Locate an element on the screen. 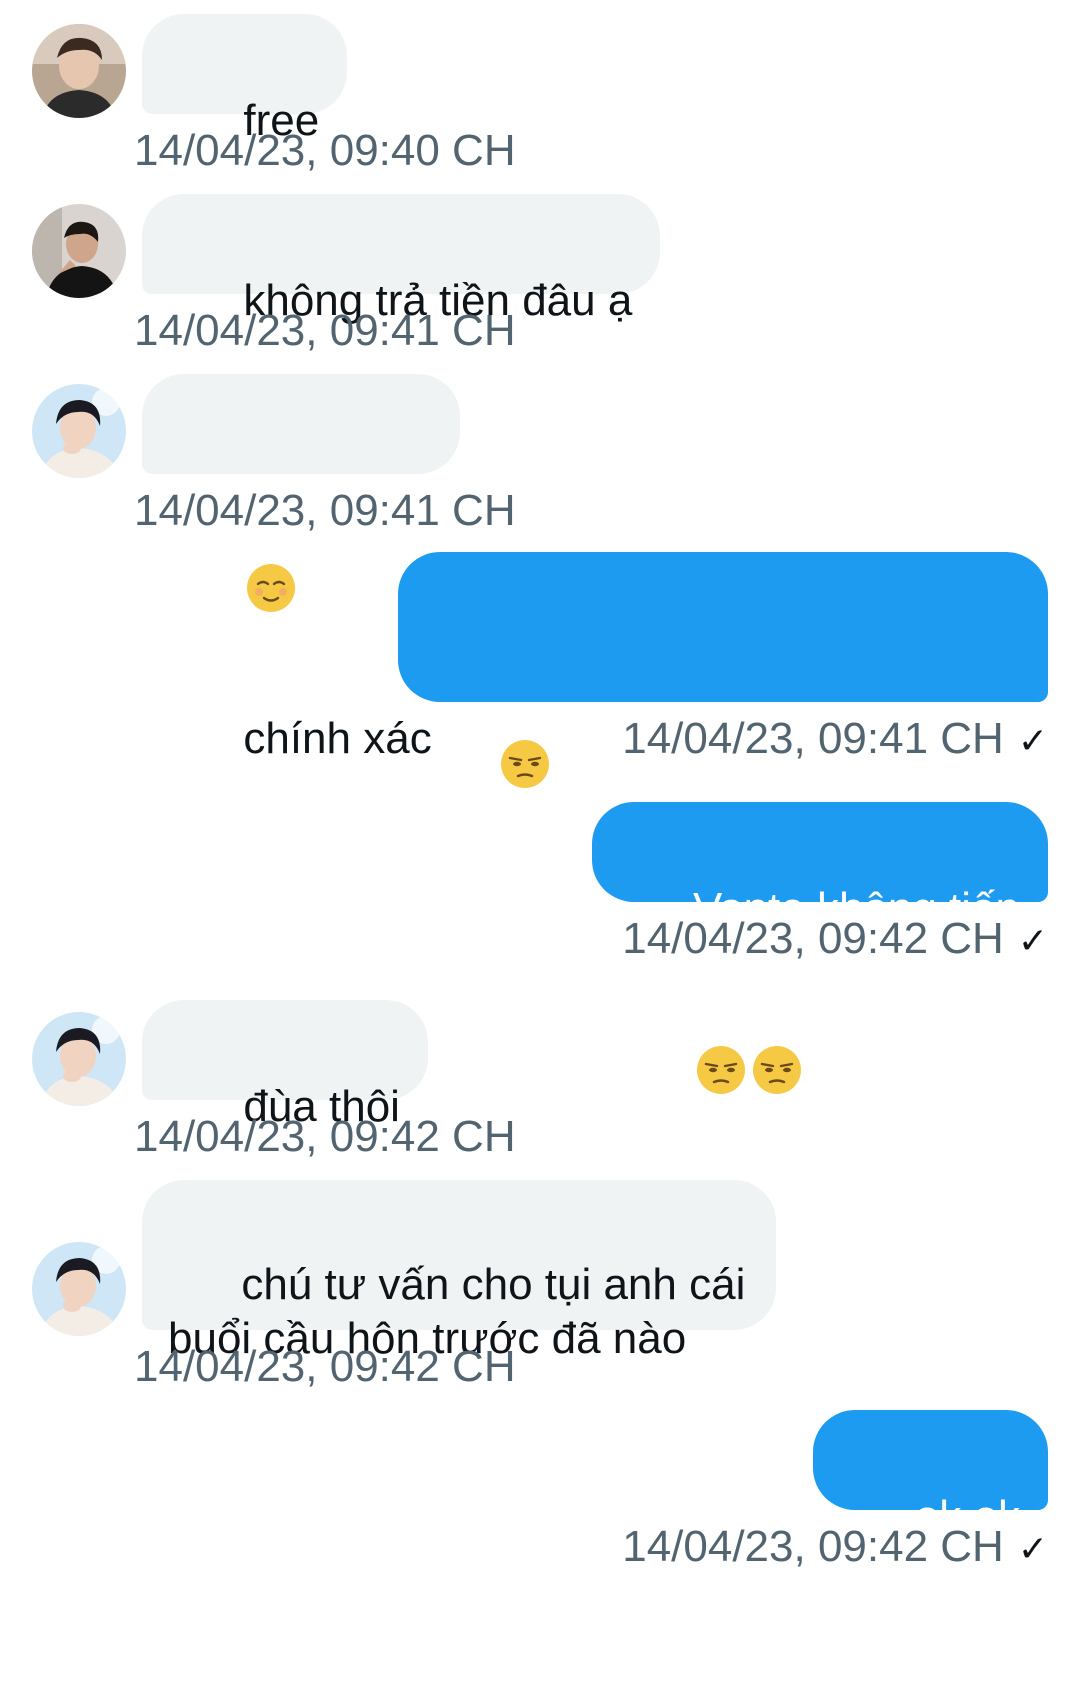 The height and width of the screenshot is (1699, 1080). message-bubble: Vante không tiếp is located at coordinates (819, 948).